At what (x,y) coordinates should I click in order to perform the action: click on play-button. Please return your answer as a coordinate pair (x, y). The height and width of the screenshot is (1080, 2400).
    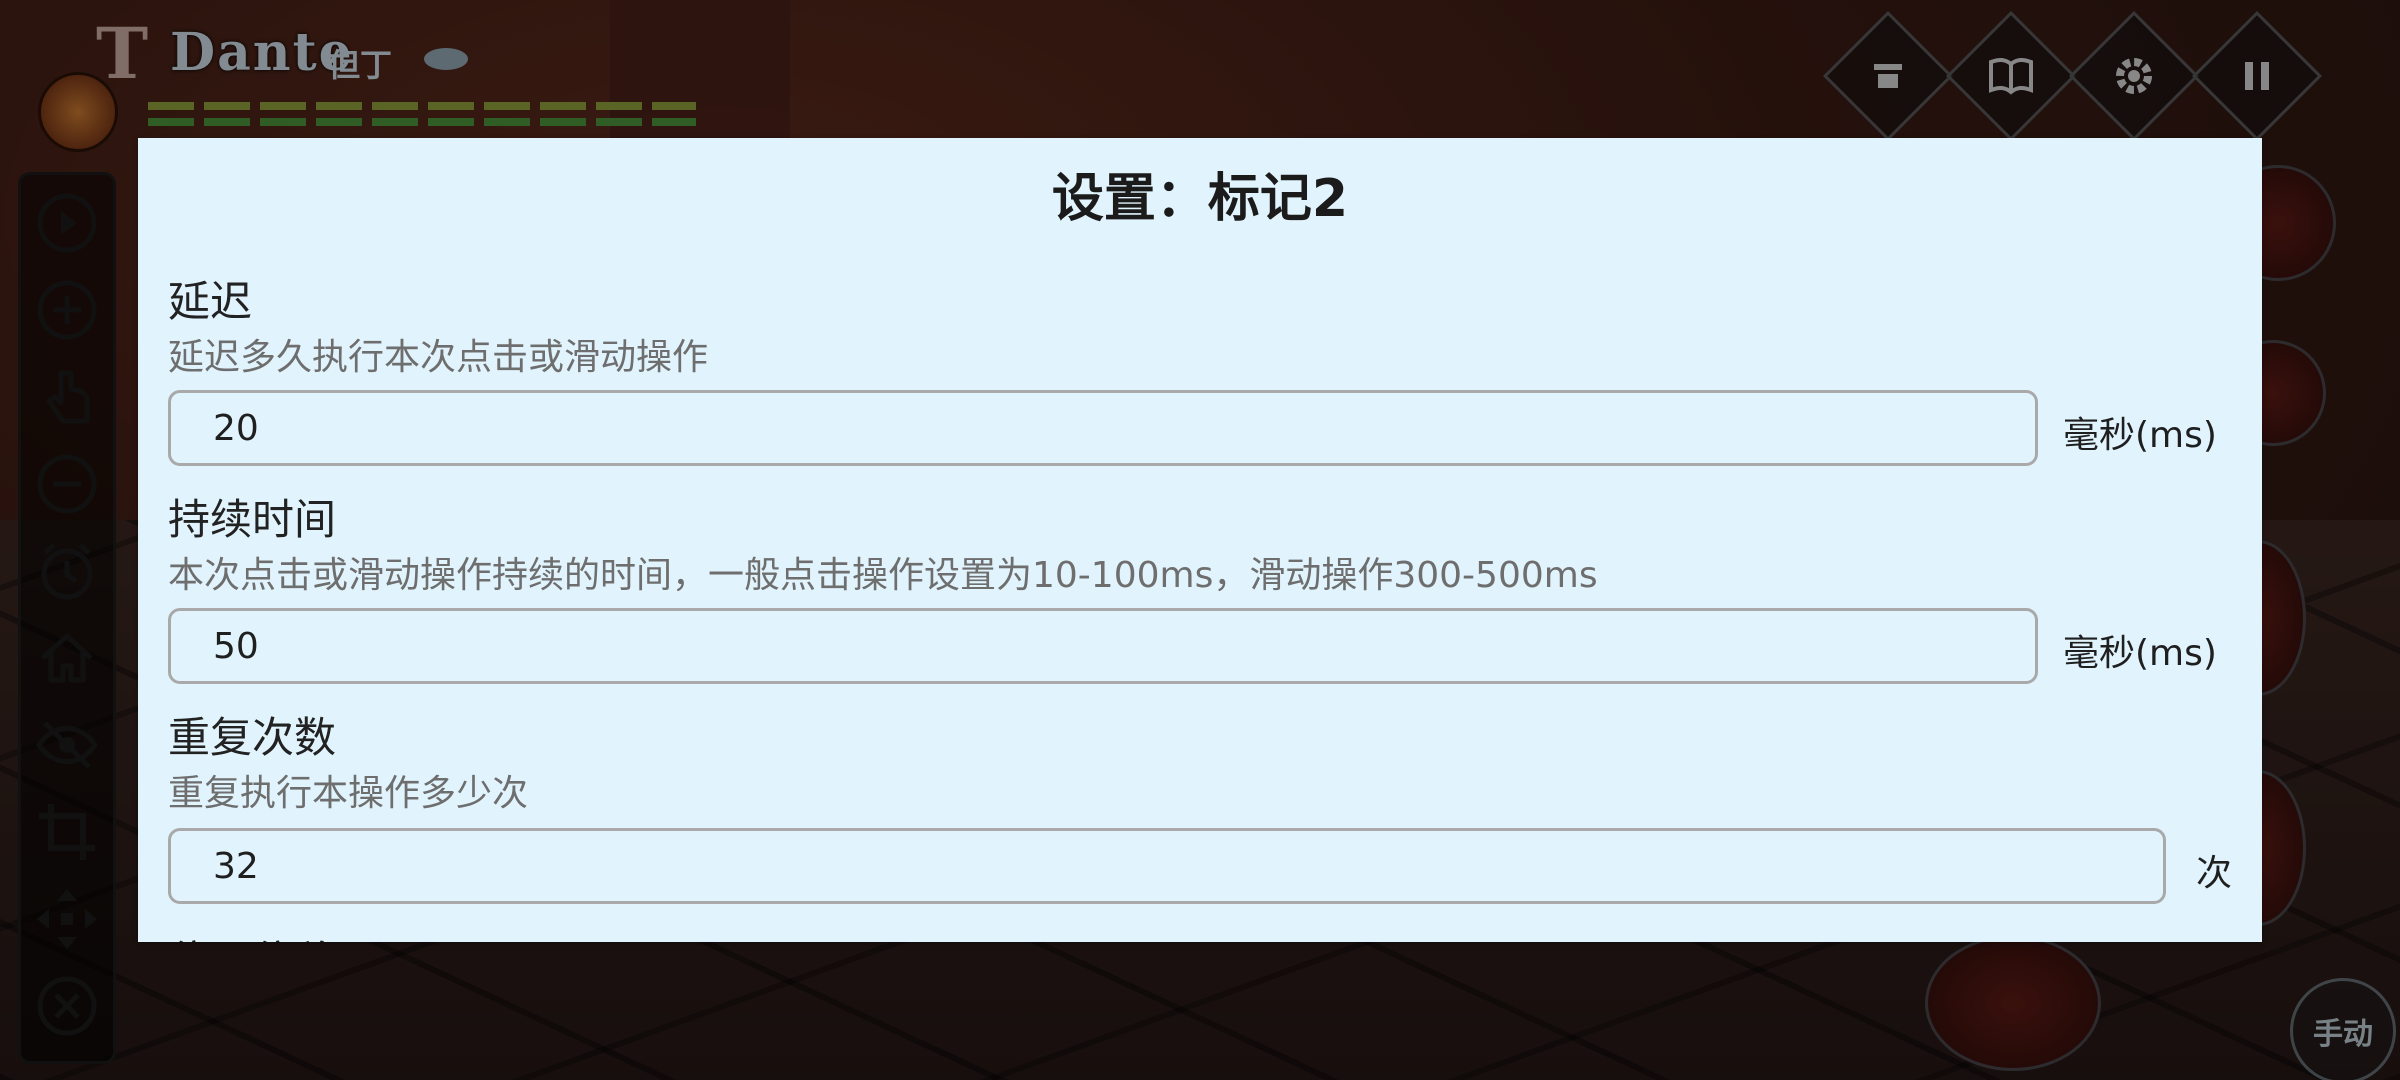
    Looking at the image, I should click on (67, 223).